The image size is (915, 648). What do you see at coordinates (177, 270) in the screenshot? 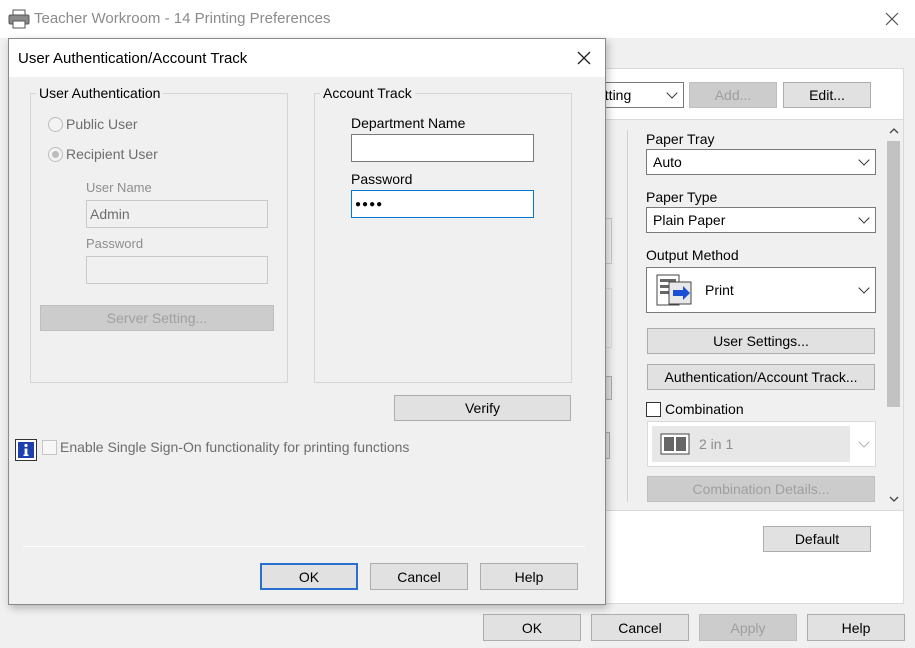
I see `user-password-field` at bounding box center [177, 270].